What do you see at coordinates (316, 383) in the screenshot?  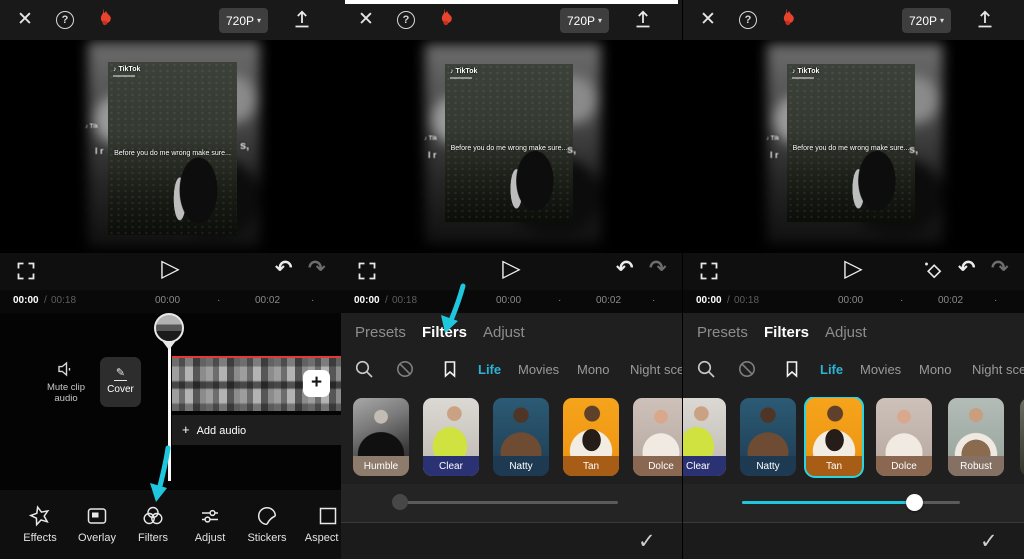 I see `add-clip-button: +` at bounding box center [316, 383].